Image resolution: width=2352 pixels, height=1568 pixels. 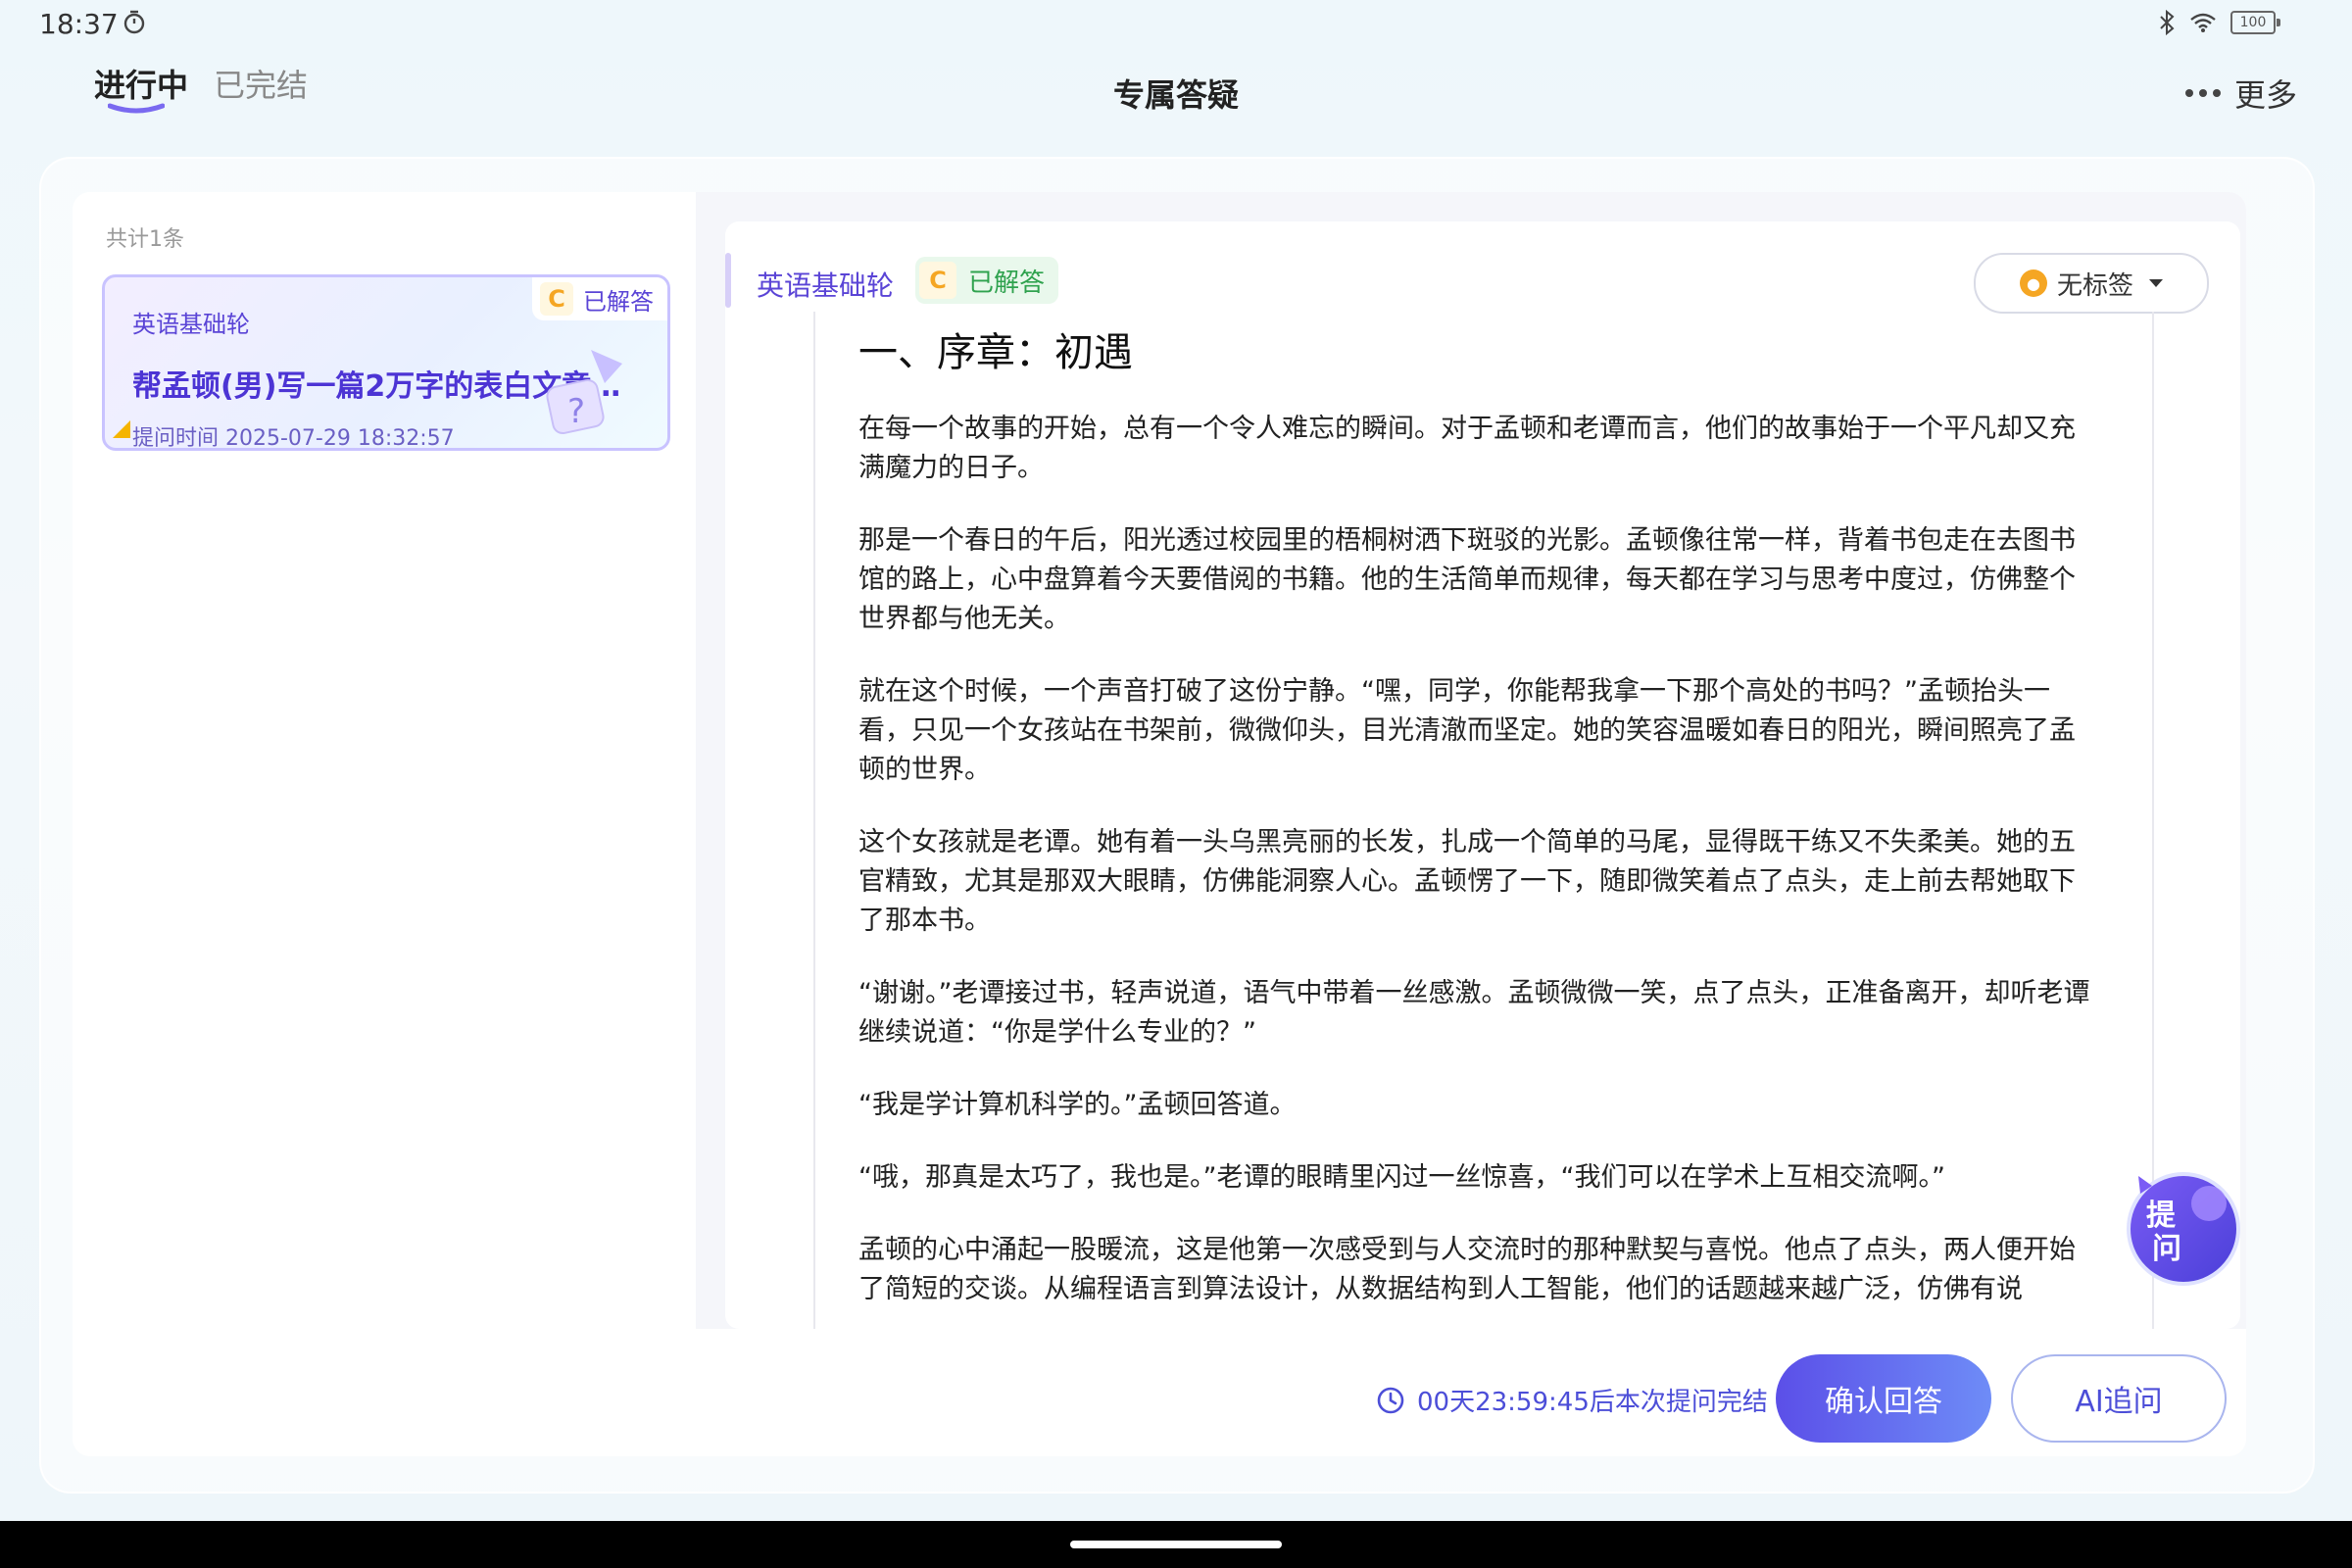 What do you see at coordinates (79, 24) in the screenshot?
I see `status-time: 18:37` at bounding box center [79, 24].